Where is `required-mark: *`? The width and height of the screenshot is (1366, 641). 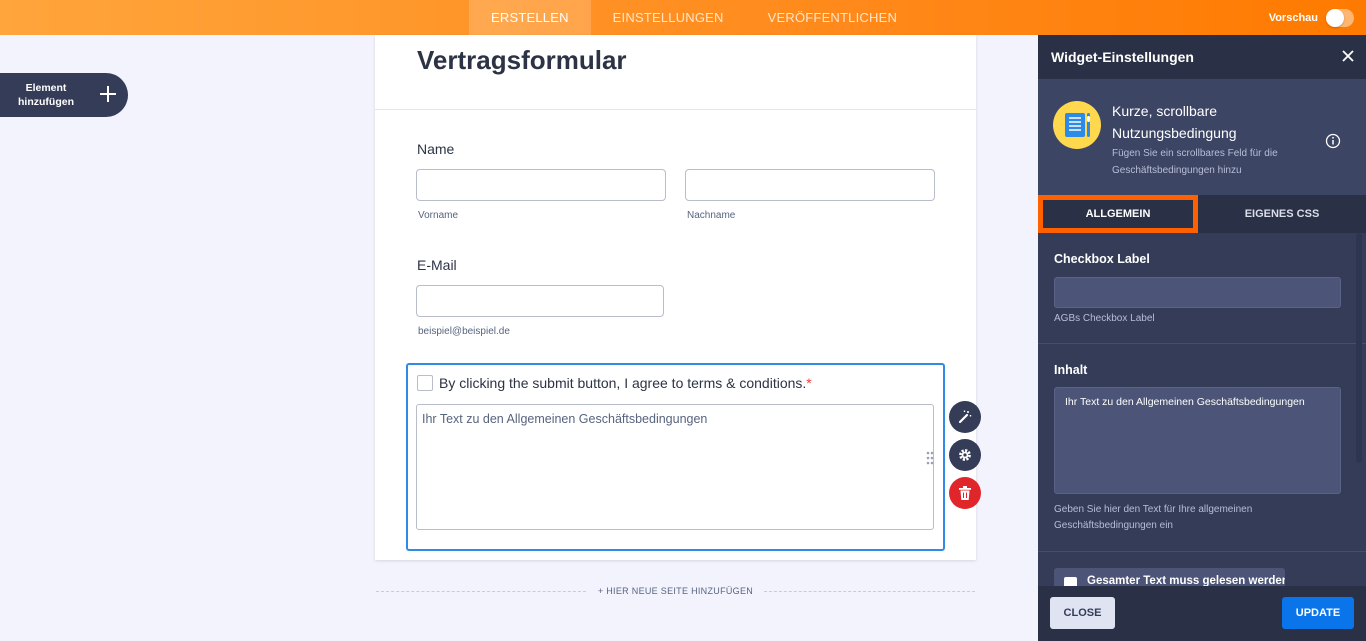 required-mark: * is located at coordinates (809, 383).